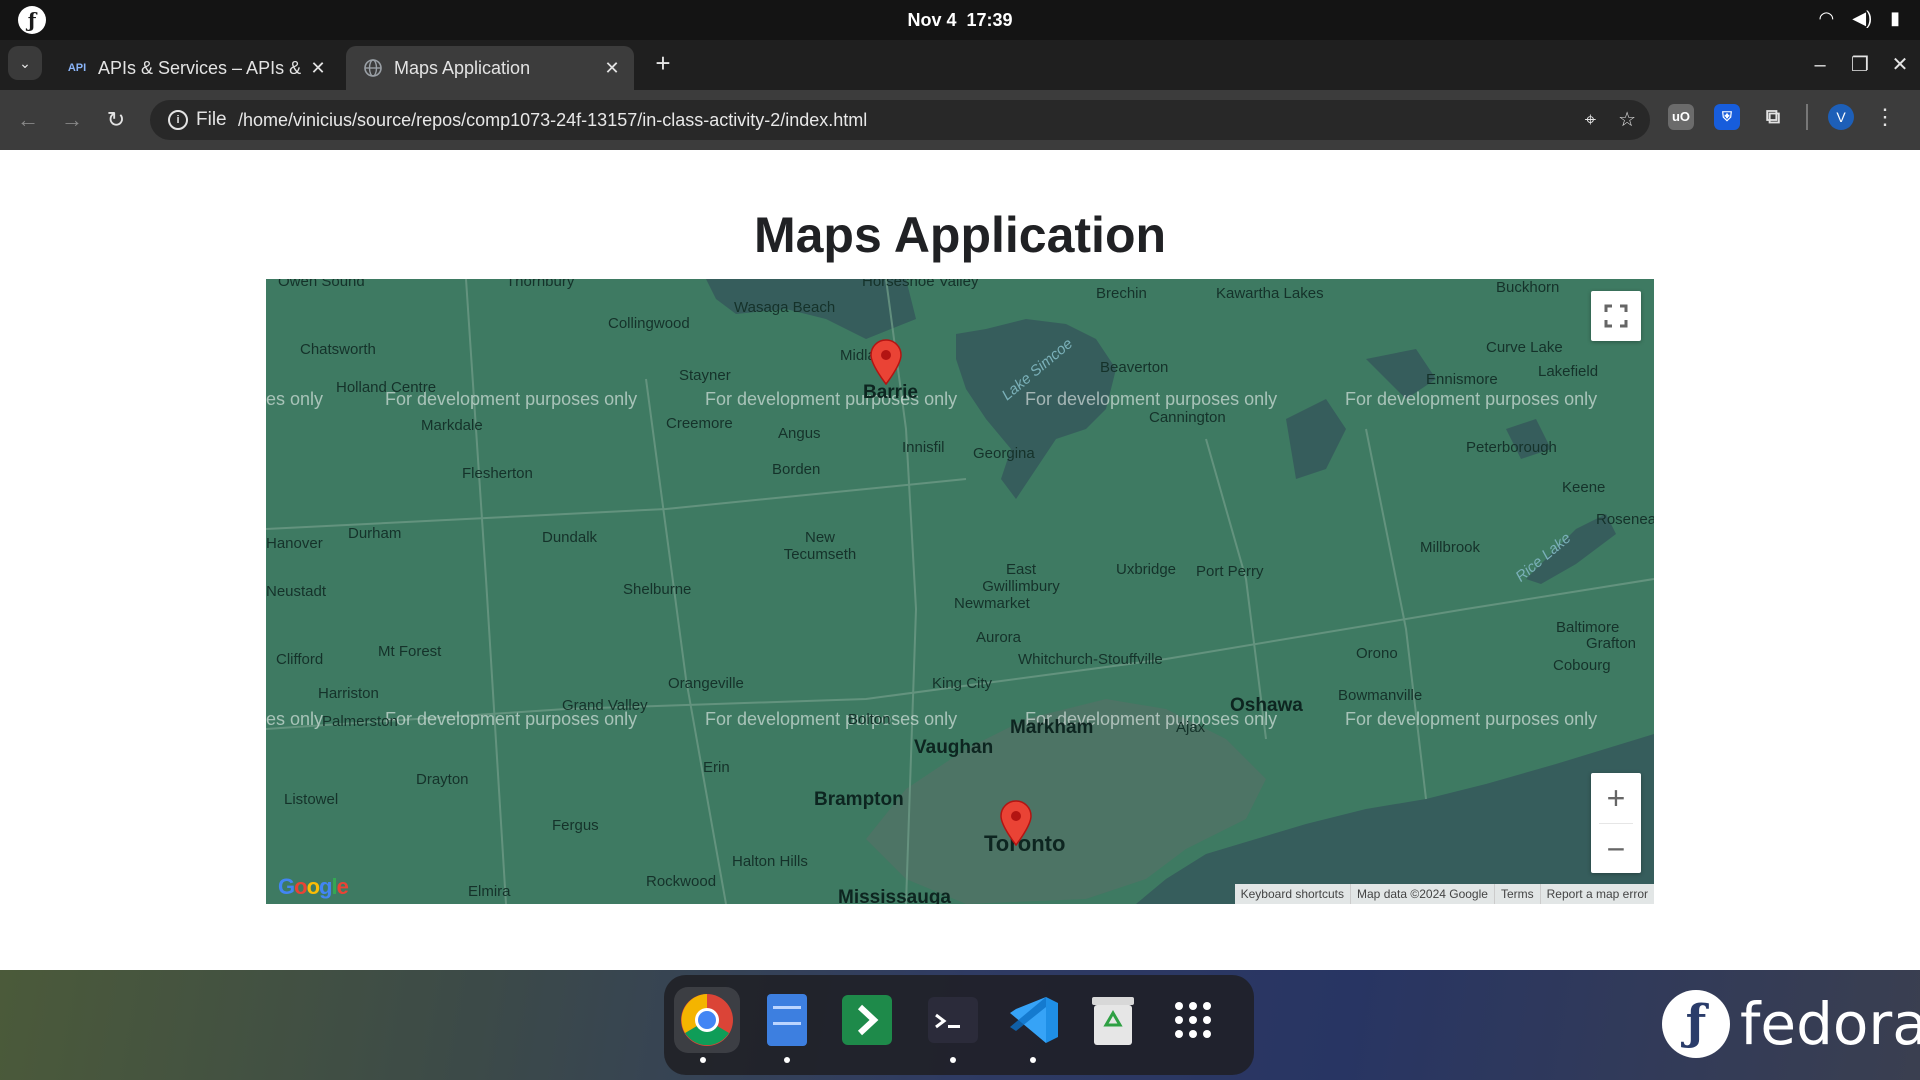 This screenshot has height=1080, width=1920. I want to click on map-label: Dundalk, so click(570, 537).